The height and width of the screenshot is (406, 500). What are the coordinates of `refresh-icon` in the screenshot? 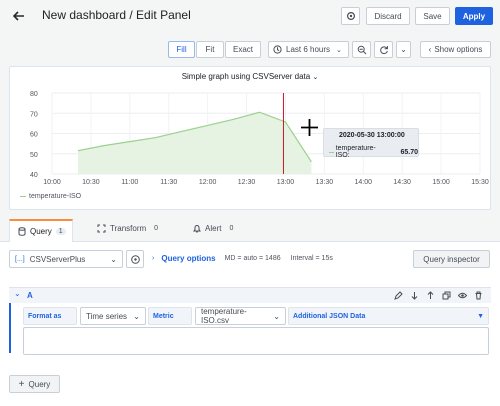 It's located at (383, 49).